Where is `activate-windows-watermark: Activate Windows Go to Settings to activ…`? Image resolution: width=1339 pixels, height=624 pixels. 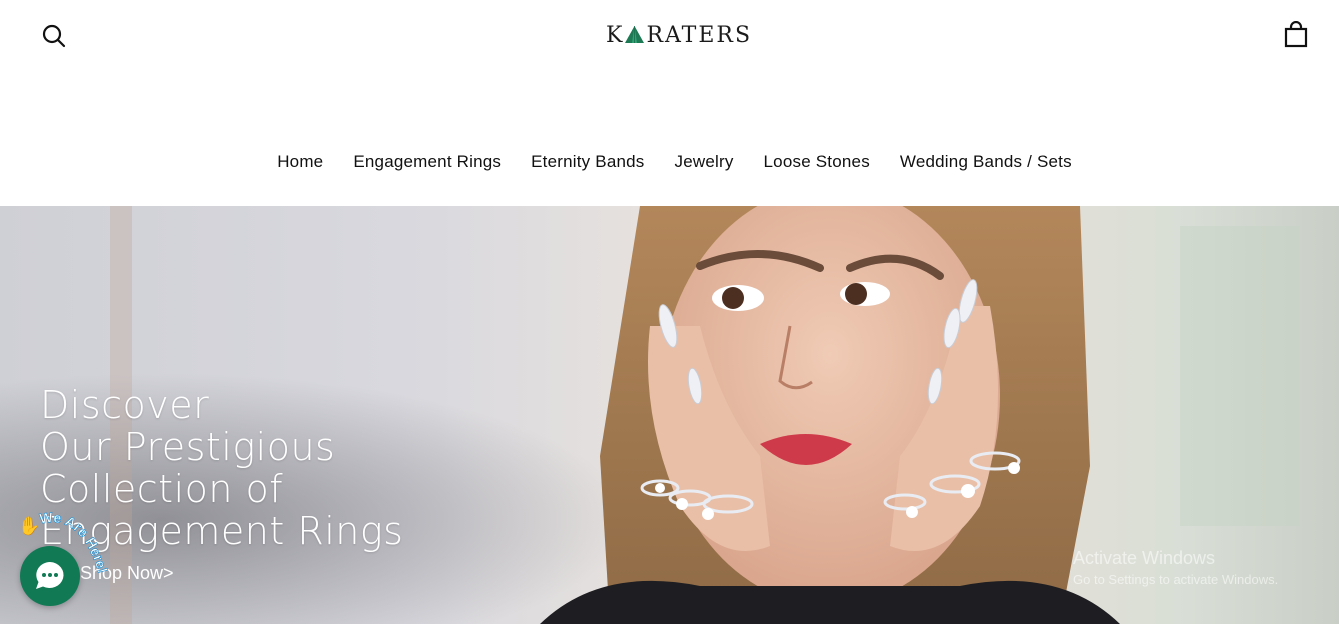
activate-windows-watermark: Activate Windows Go to Settings to activ… is located at coordinates (1175, 567).